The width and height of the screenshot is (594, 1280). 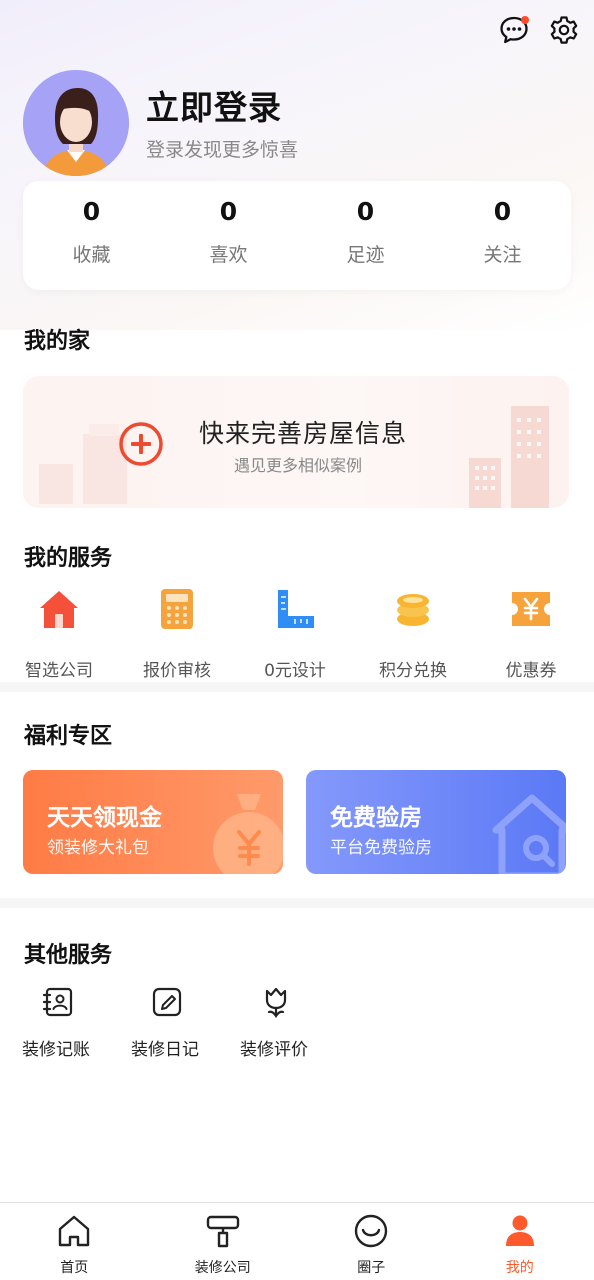 What do you see at coordinates (294, 1022) in the screenshot?
I see `other-service-review: 装修评价` at bounding box center [294, 1022].